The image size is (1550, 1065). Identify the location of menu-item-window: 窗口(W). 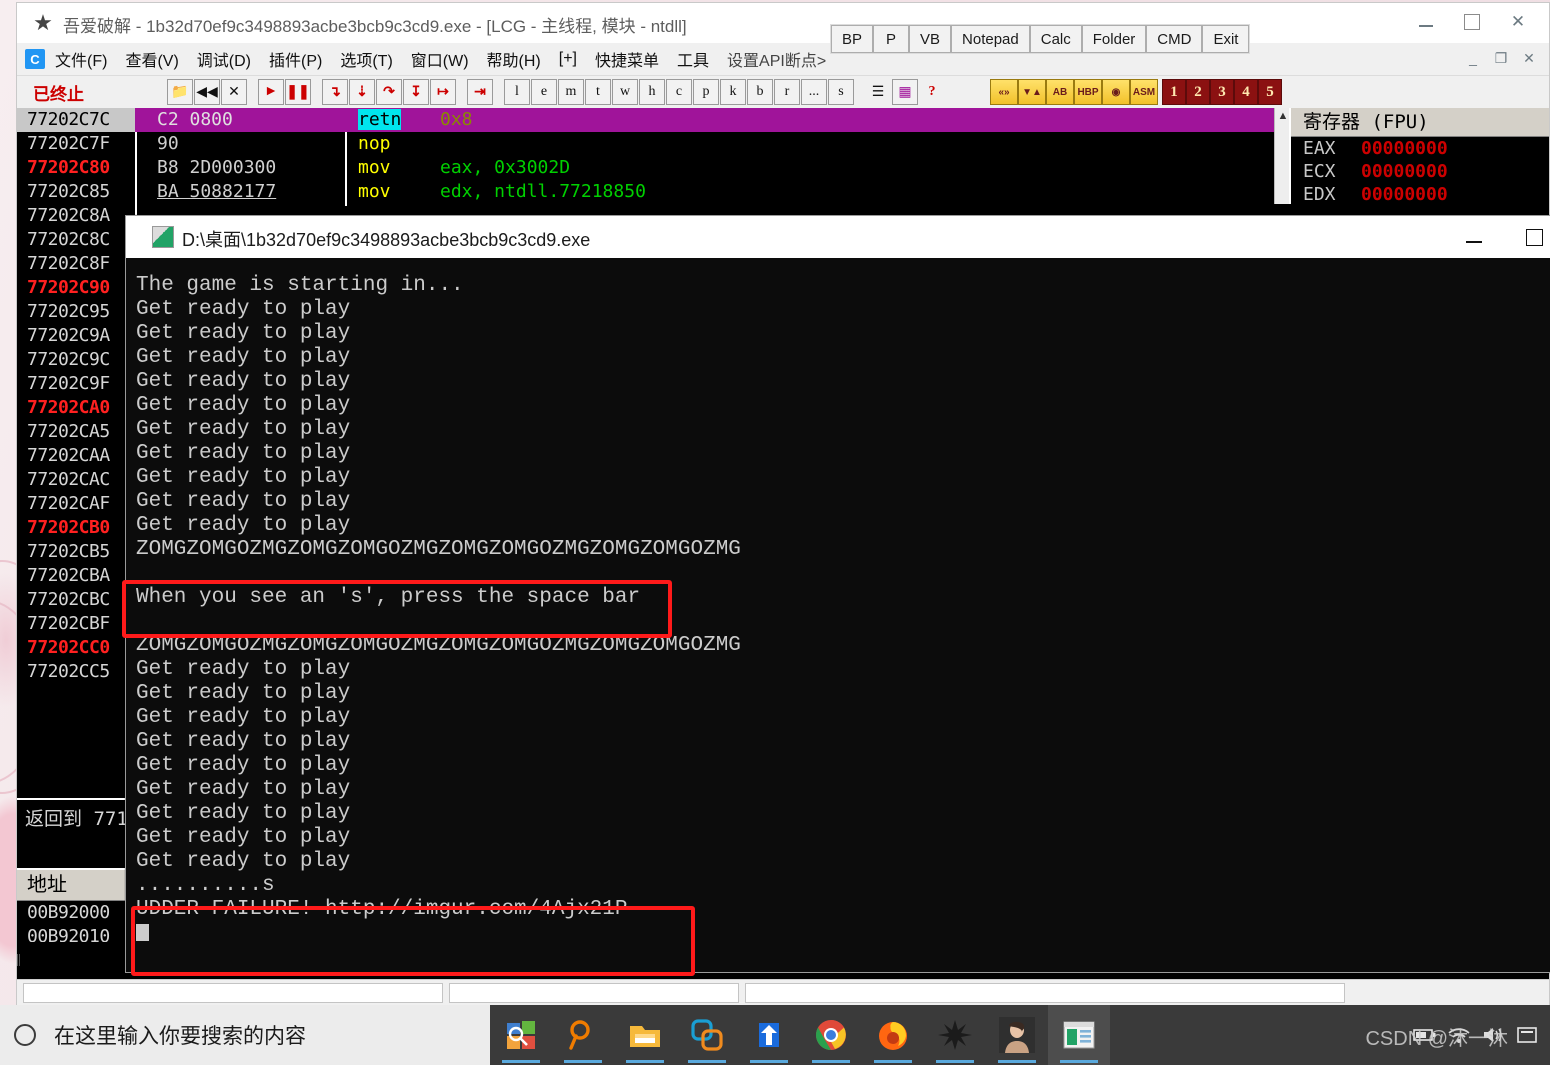
(440, 59).